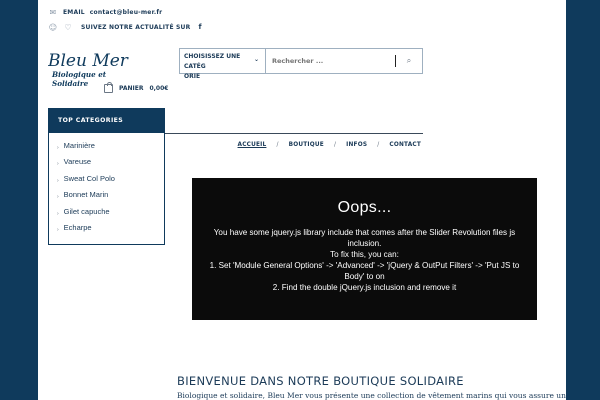 The width and height of the screenshot is (600, 400). Describe the element at coordinates (77, 162) in the screenshot. I see `category-label: Vareuse` at that location.